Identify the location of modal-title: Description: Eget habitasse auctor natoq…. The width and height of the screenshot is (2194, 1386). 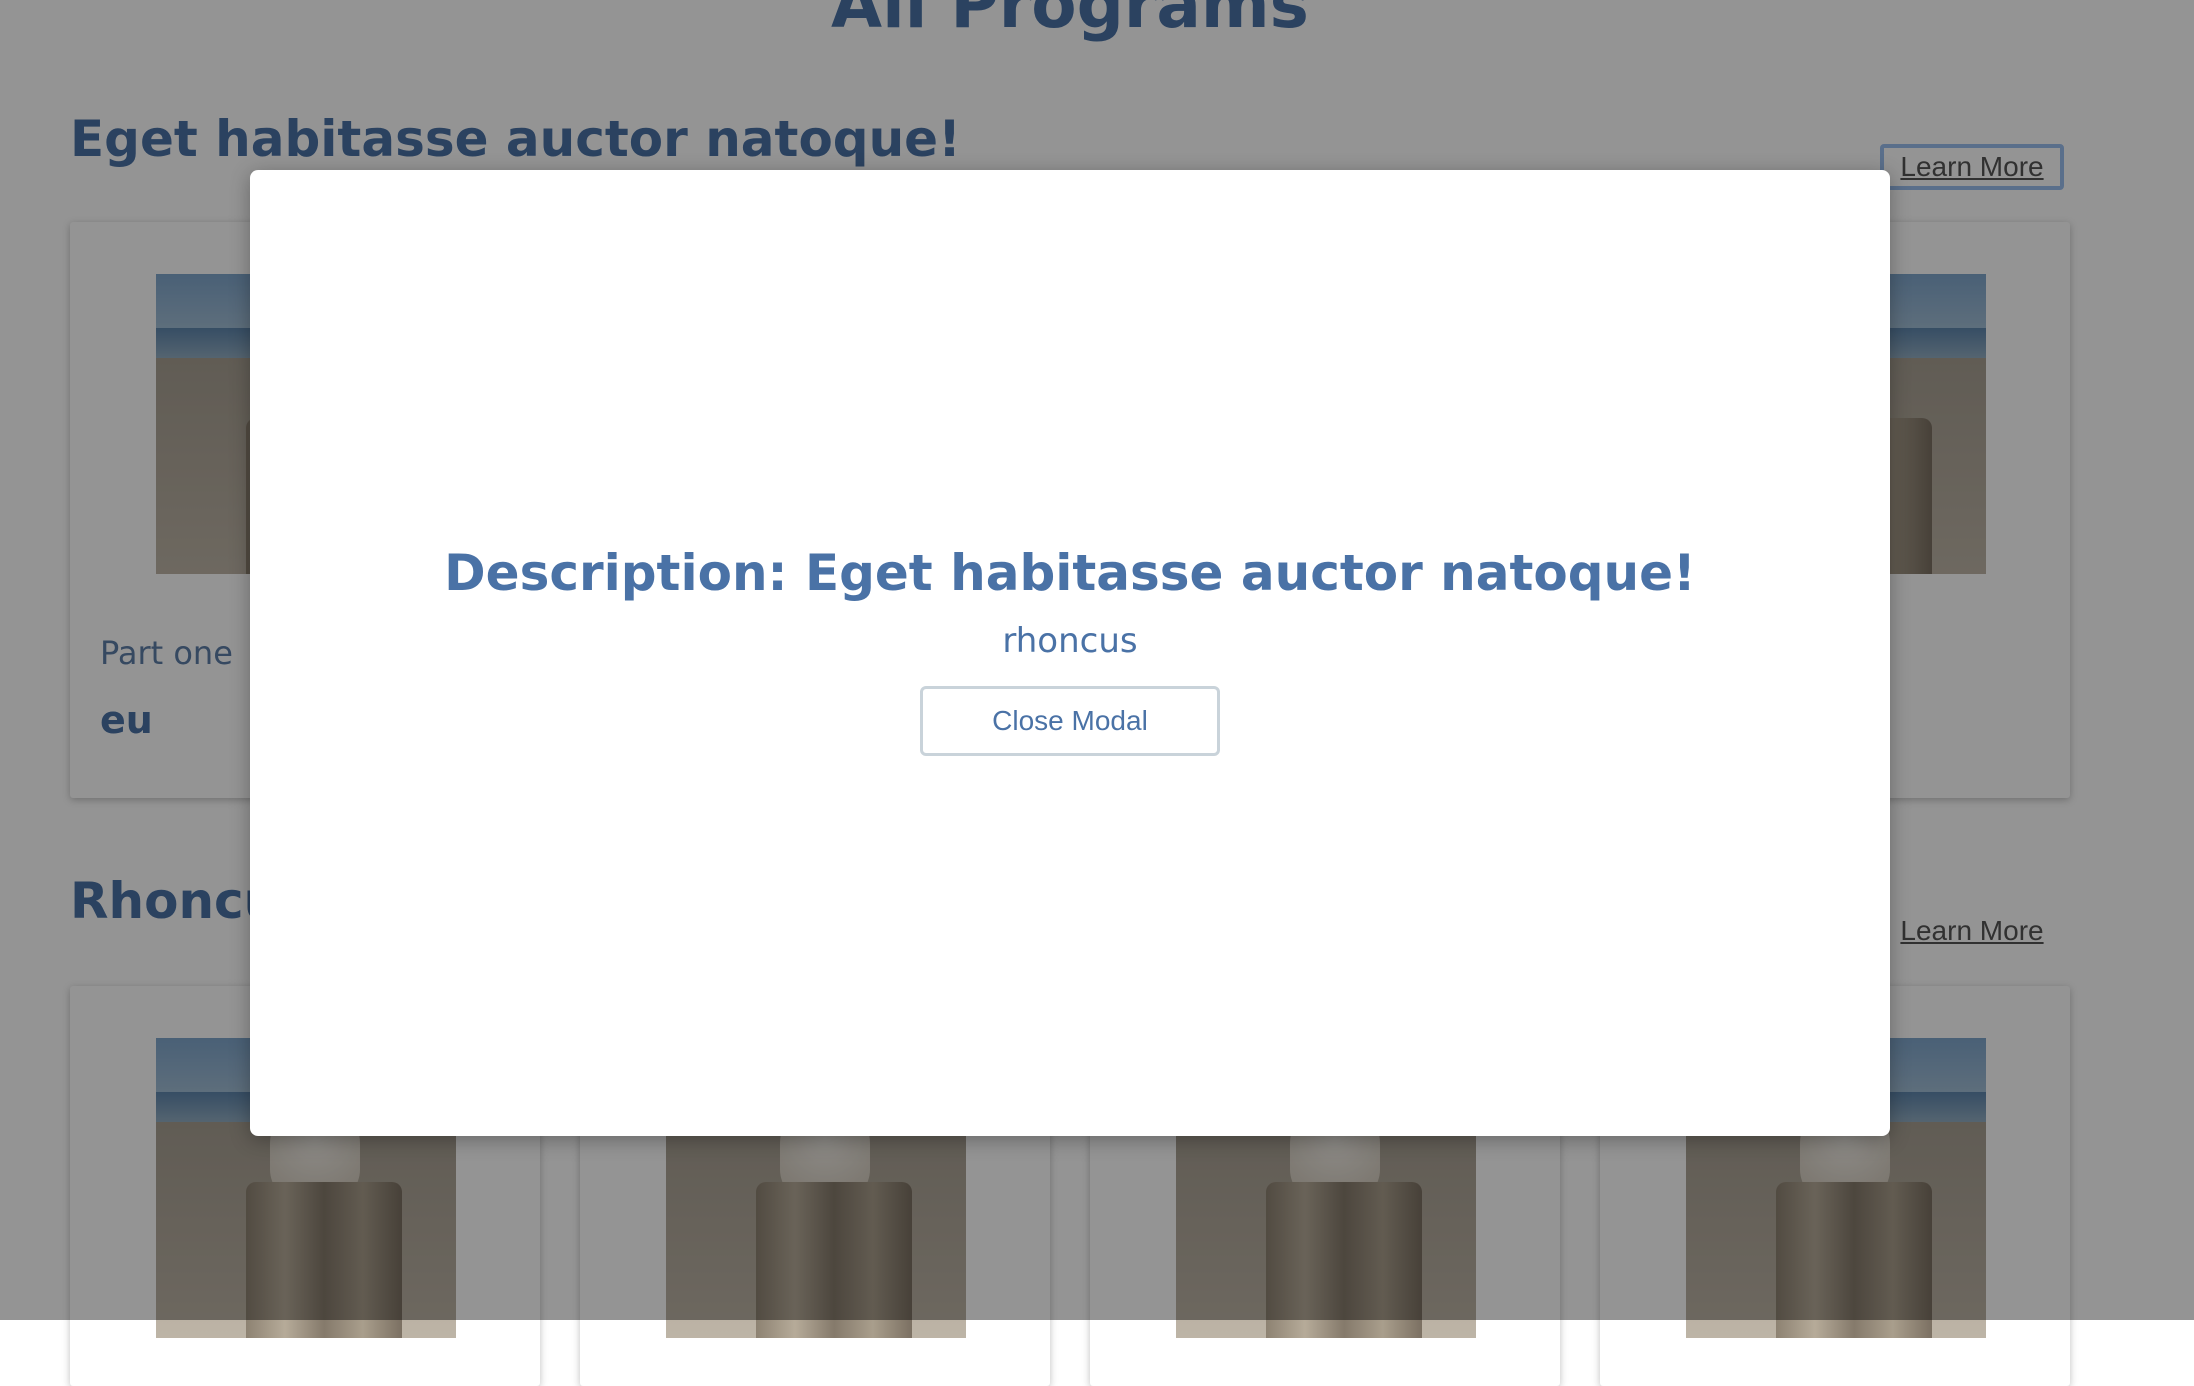
(1070, 573).